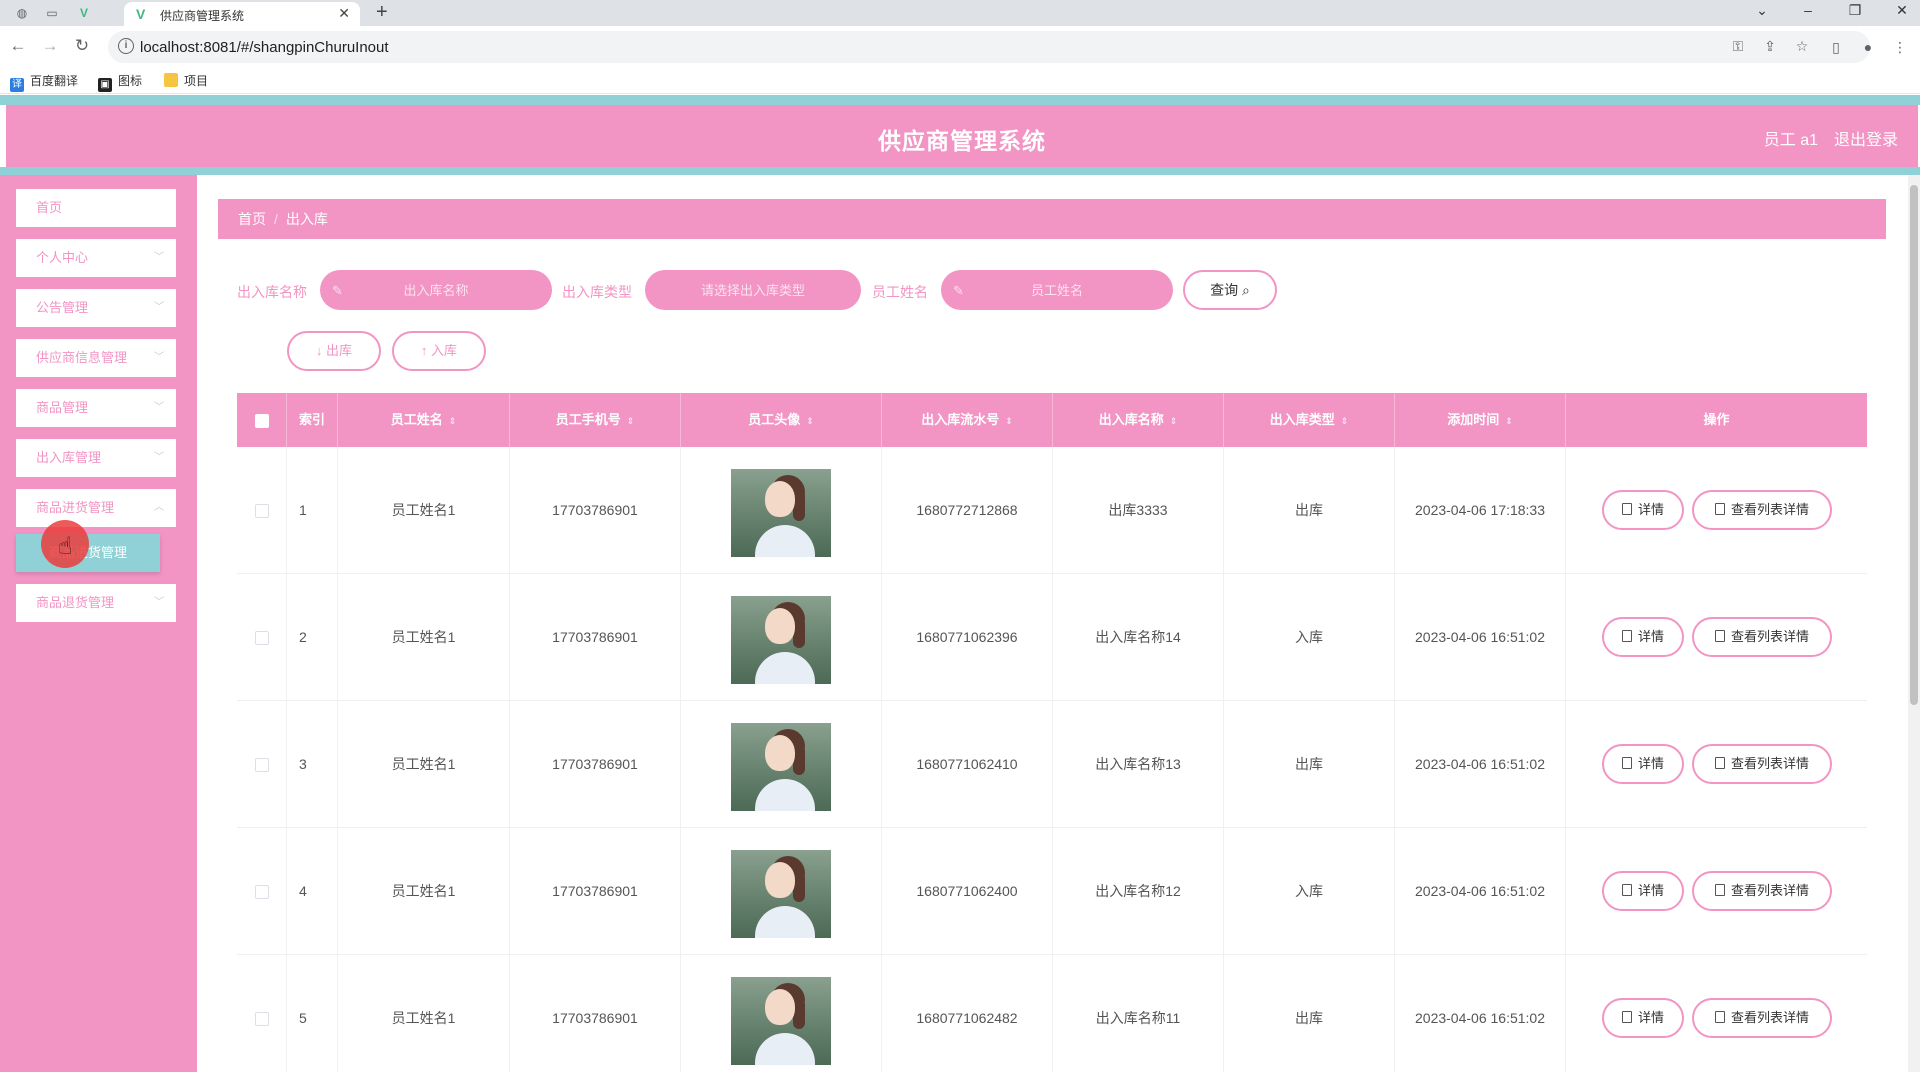 The height and width of the screenshot is (1072, 1920). Describe the element at coordinates (334, 351) in the screenshot. I see `out-button: ↓ 出库` at that location.